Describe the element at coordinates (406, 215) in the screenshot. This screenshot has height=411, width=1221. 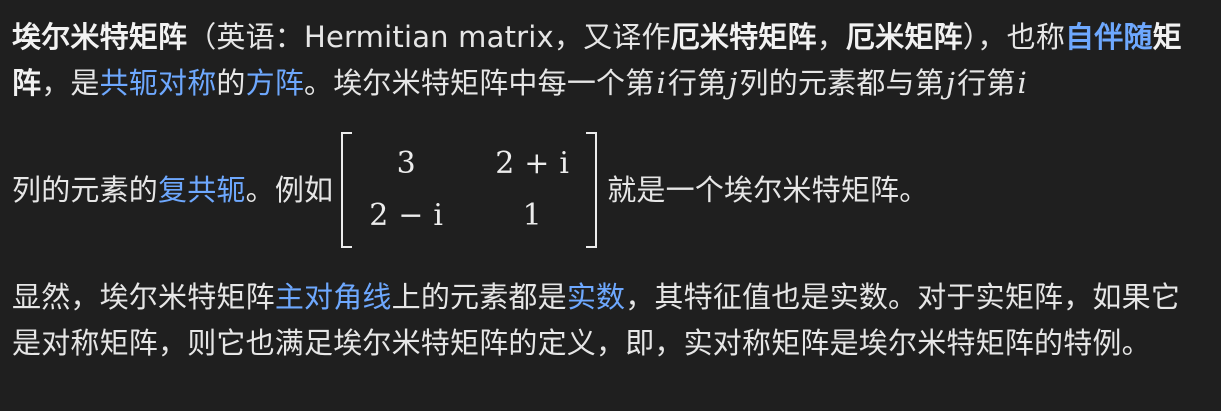
I see `matrix-cell-2-1: 2 − i` at that location.